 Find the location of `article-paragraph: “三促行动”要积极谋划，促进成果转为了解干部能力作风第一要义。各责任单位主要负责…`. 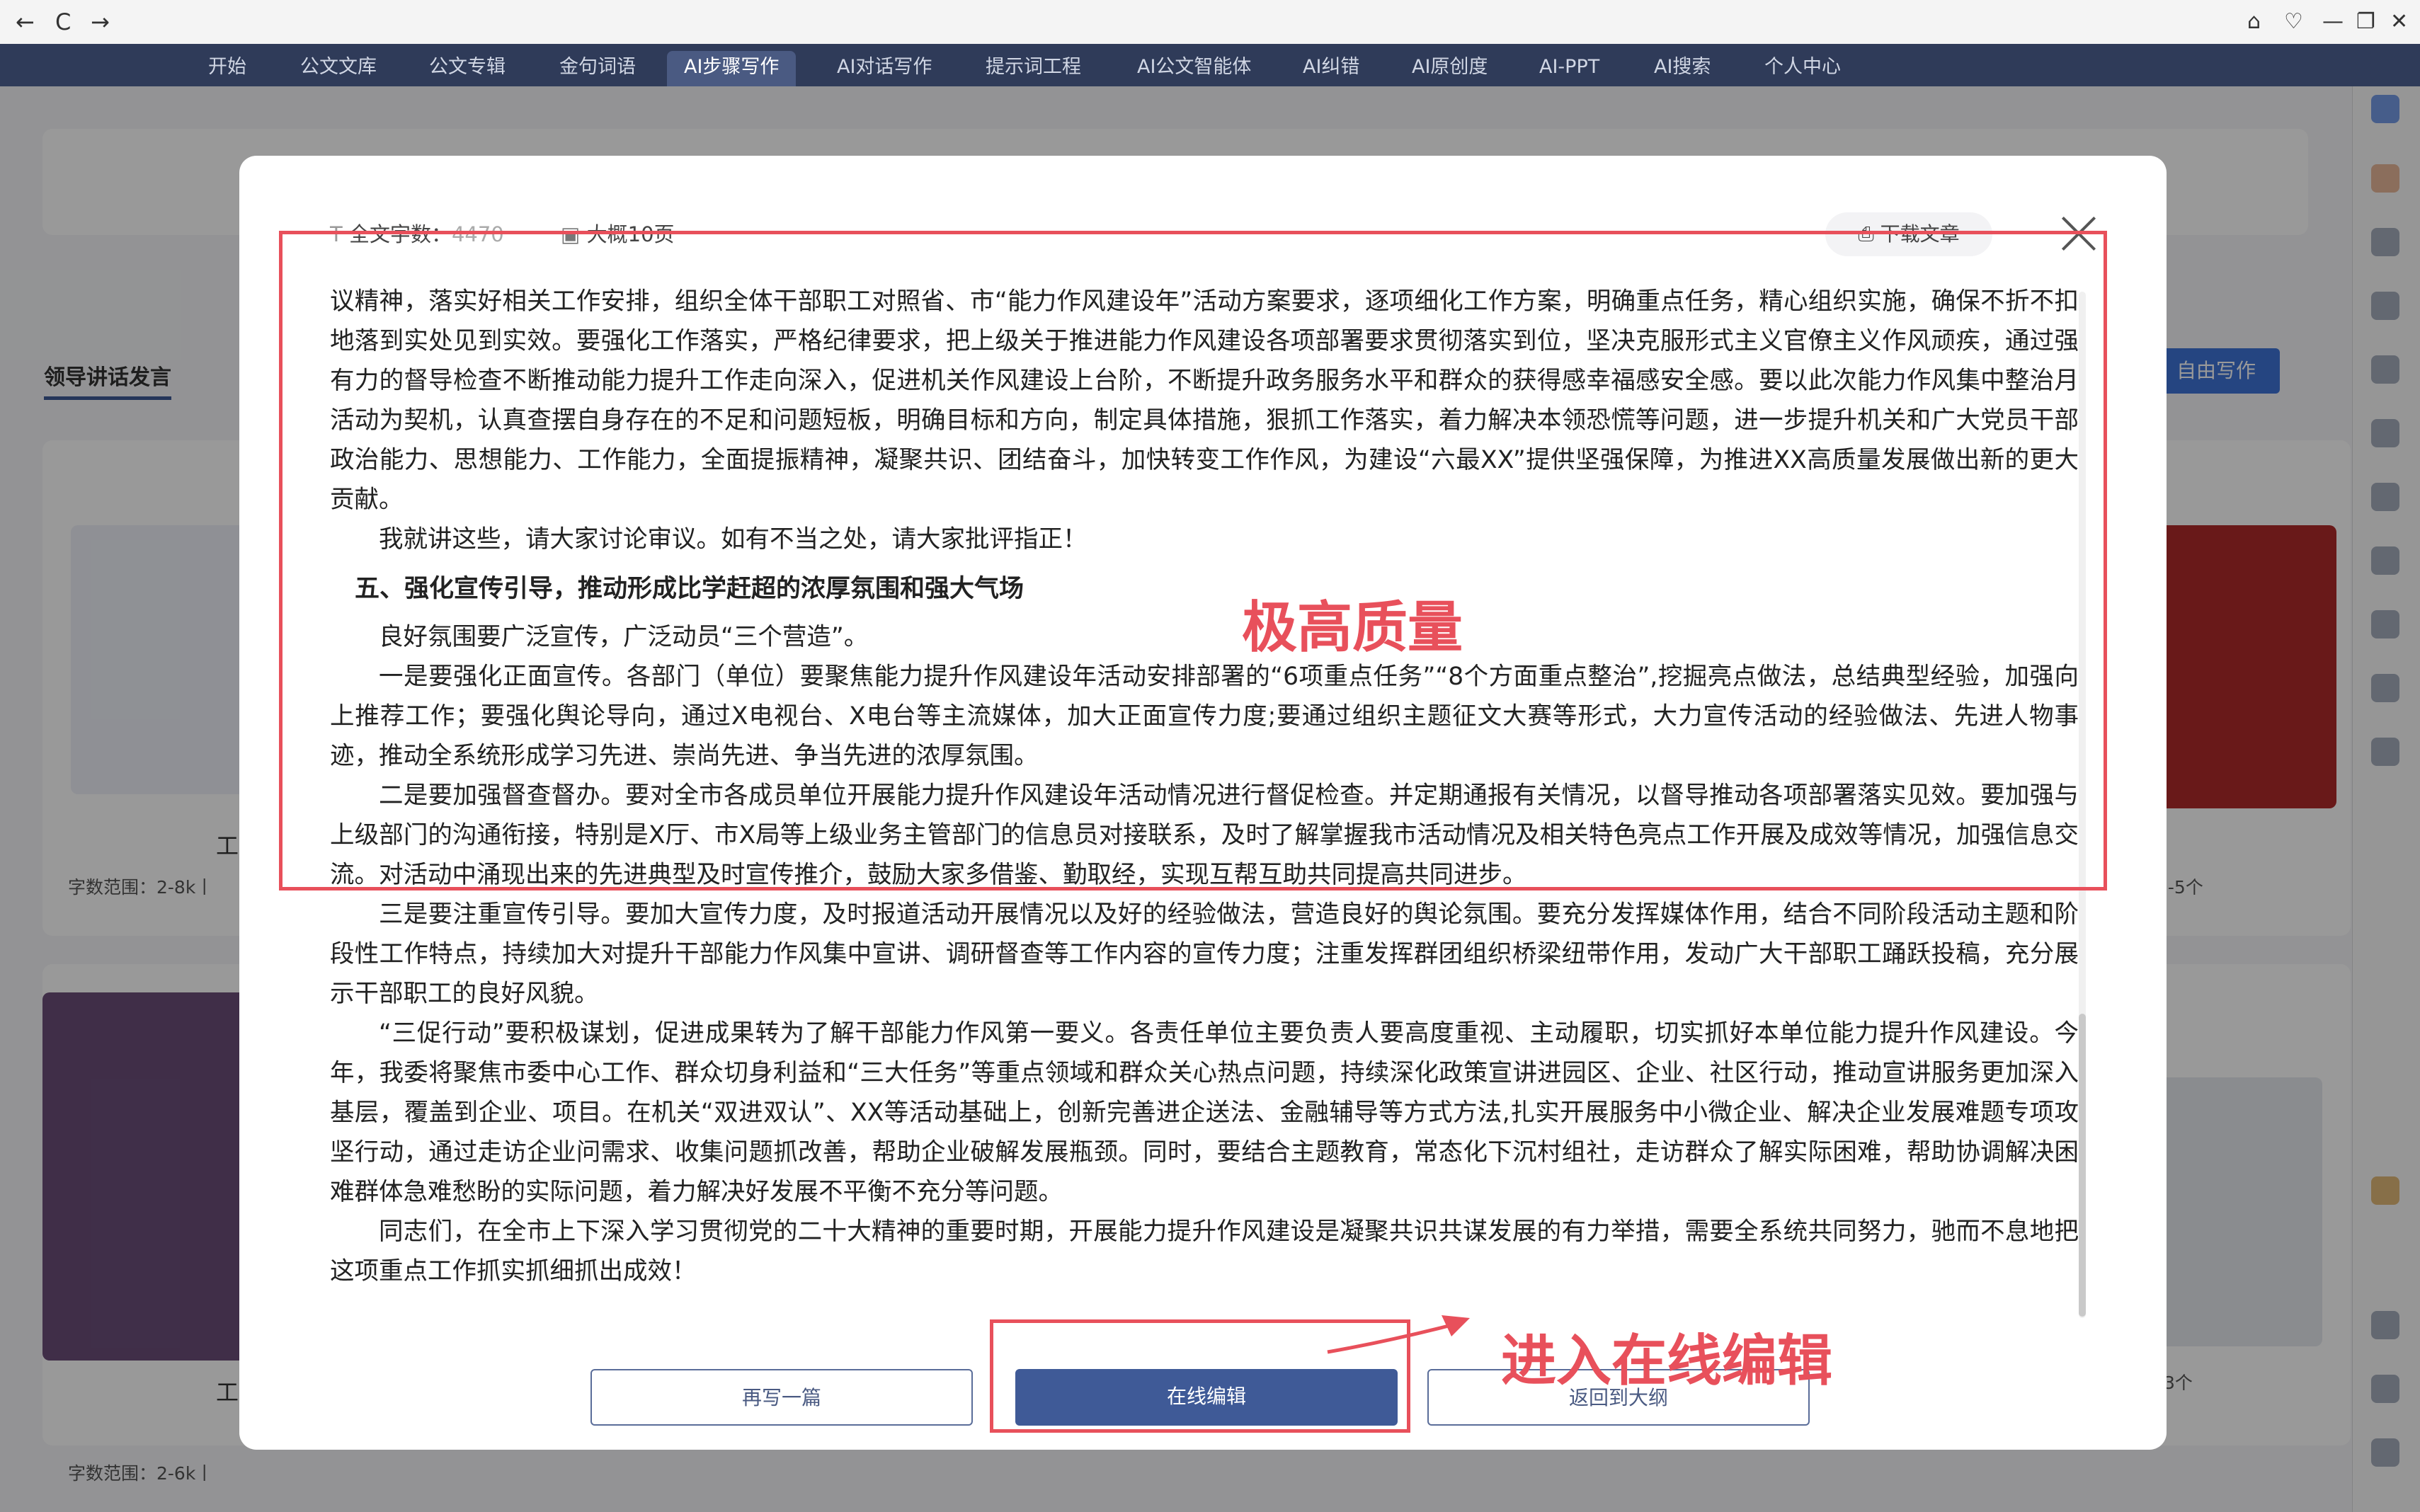

article-paragraph: “三促行动”要积极谋划，促进成果转为了解干部能力作风第一要义。各责任单位主要负责… is located at coordinates (1204, 1112).